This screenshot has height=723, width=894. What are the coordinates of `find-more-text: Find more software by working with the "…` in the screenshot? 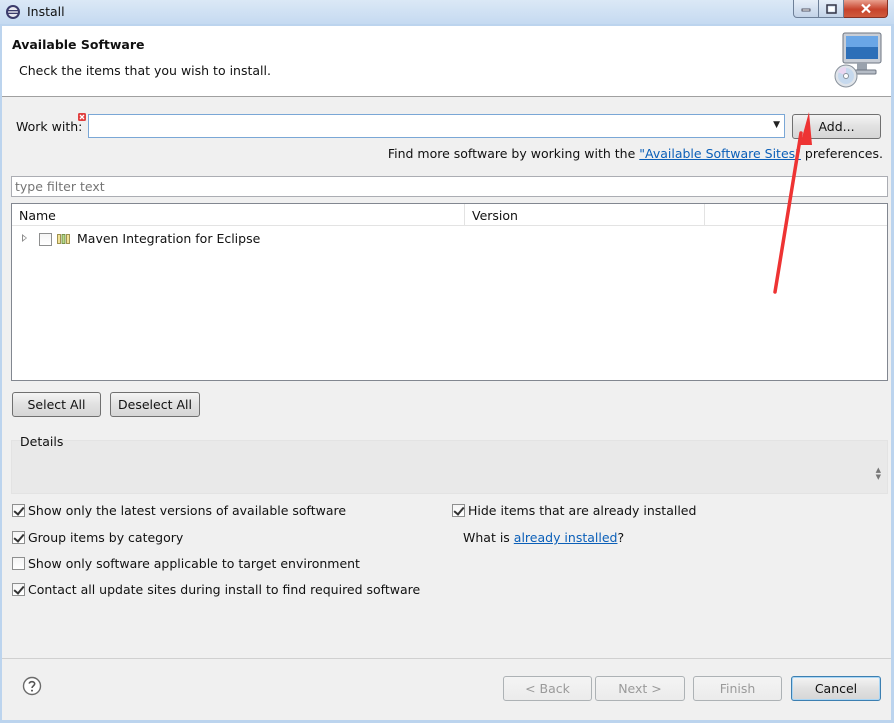 It's located at (635, 153).